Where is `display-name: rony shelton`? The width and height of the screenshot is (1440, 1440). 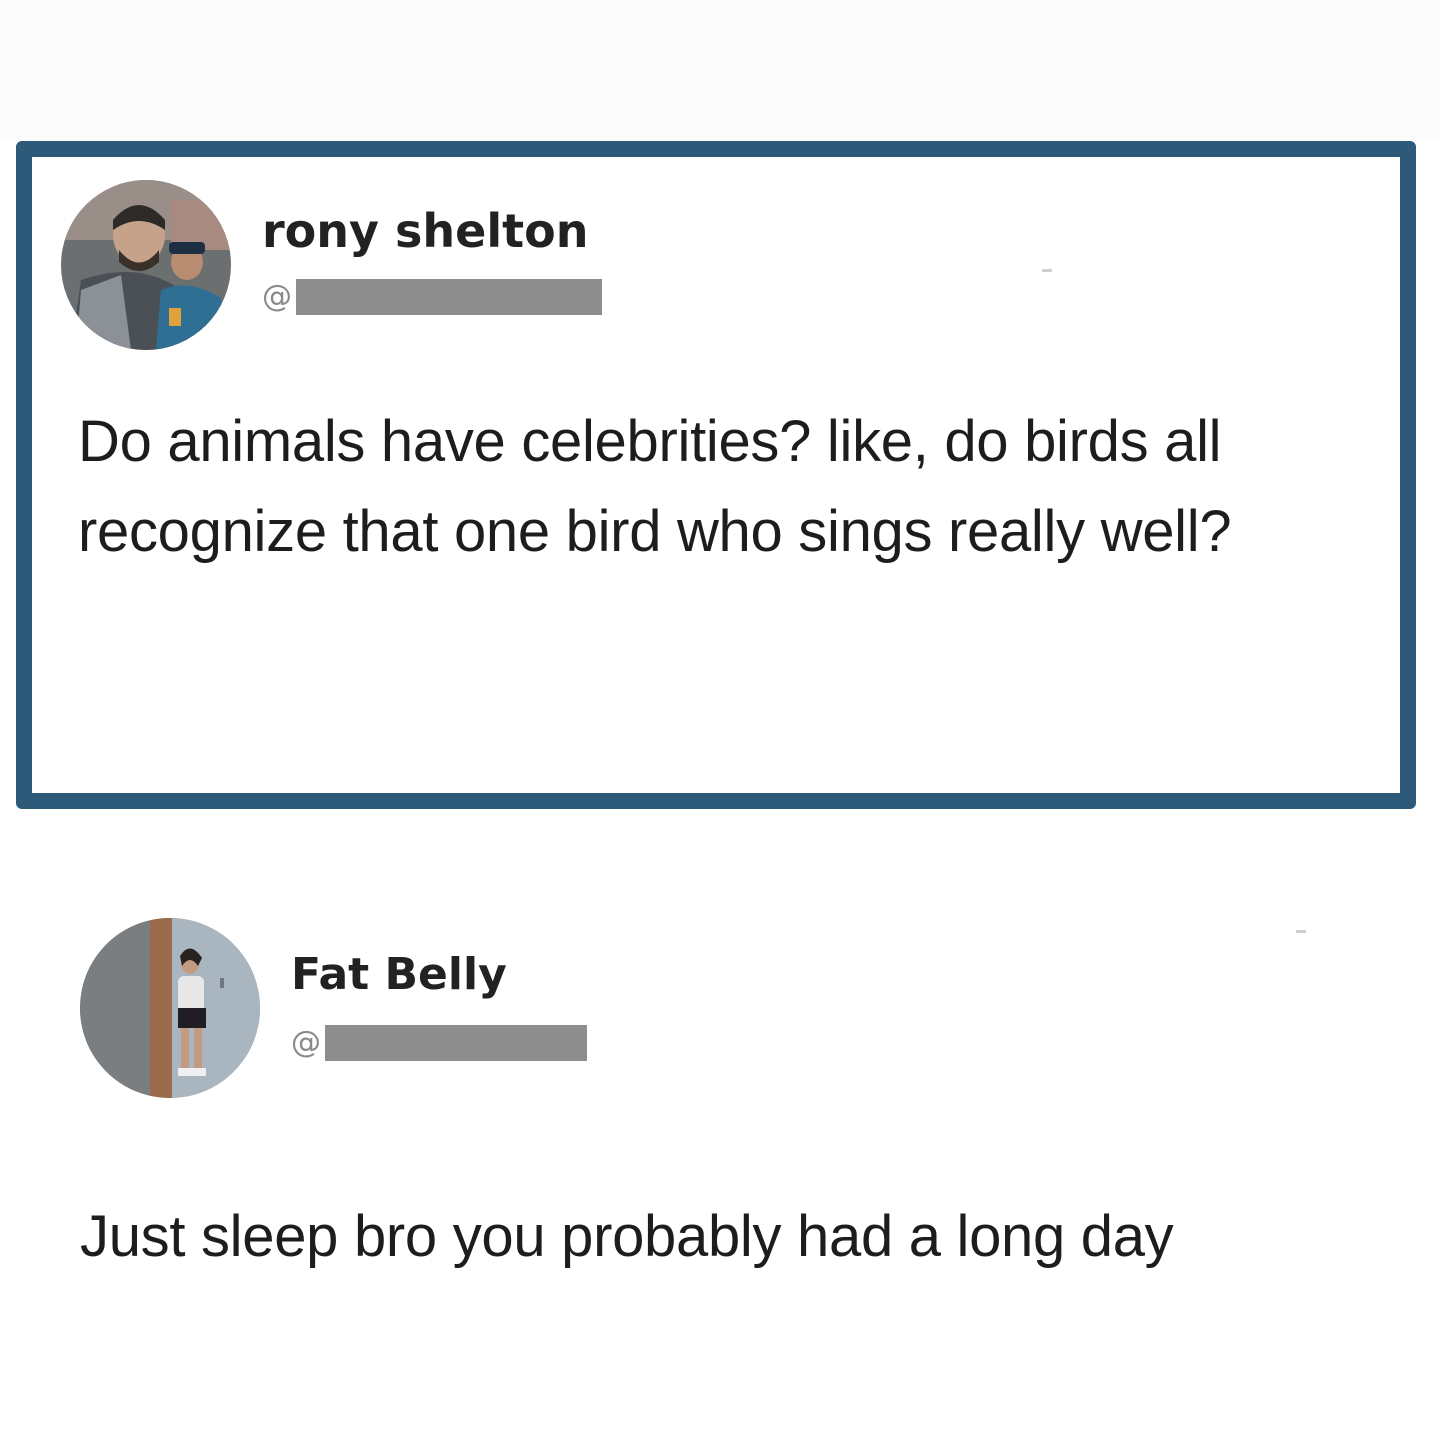
display-name: rony shelton is located at coordinates (425, 231).